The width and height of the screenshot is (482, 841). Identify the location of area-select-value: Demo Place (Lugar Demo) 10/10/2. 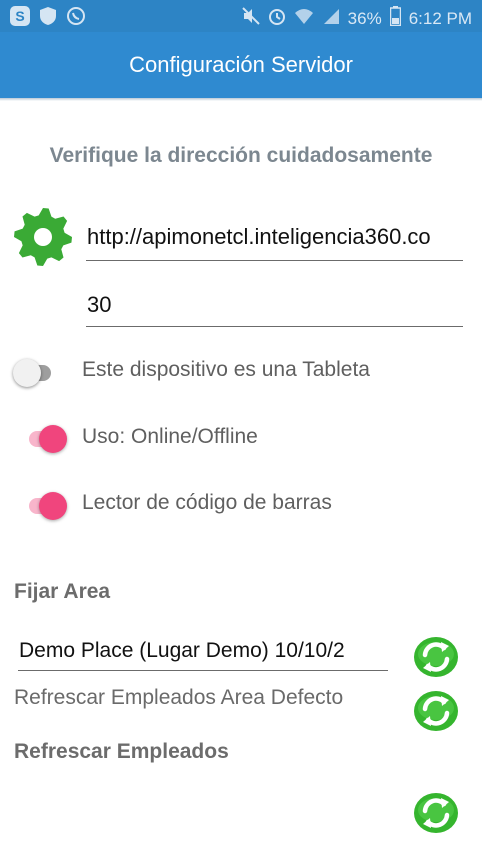
(182, 650).